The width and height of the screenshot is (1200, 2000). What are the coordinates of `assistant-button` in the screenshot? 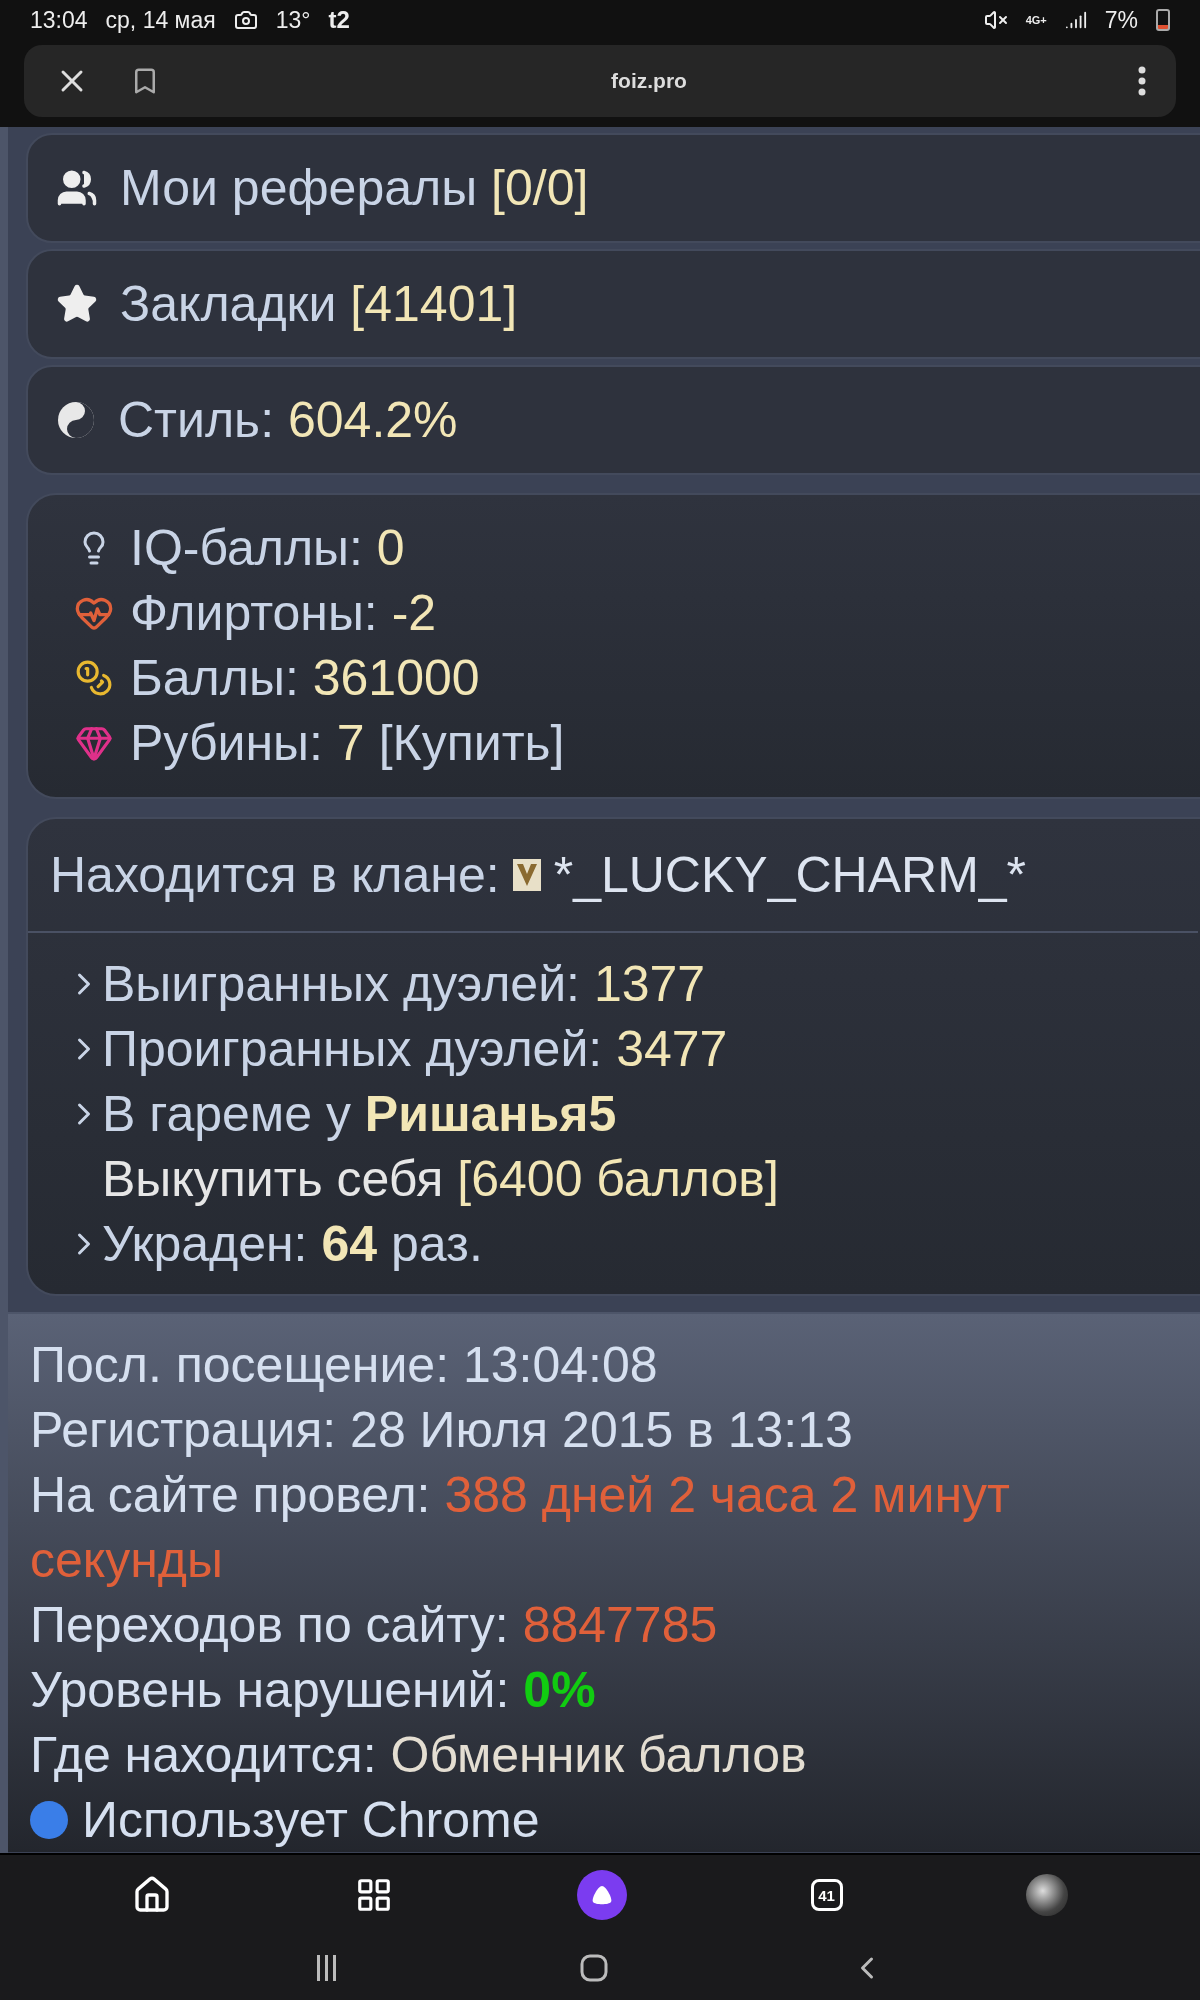 It's located at (602, 1895).